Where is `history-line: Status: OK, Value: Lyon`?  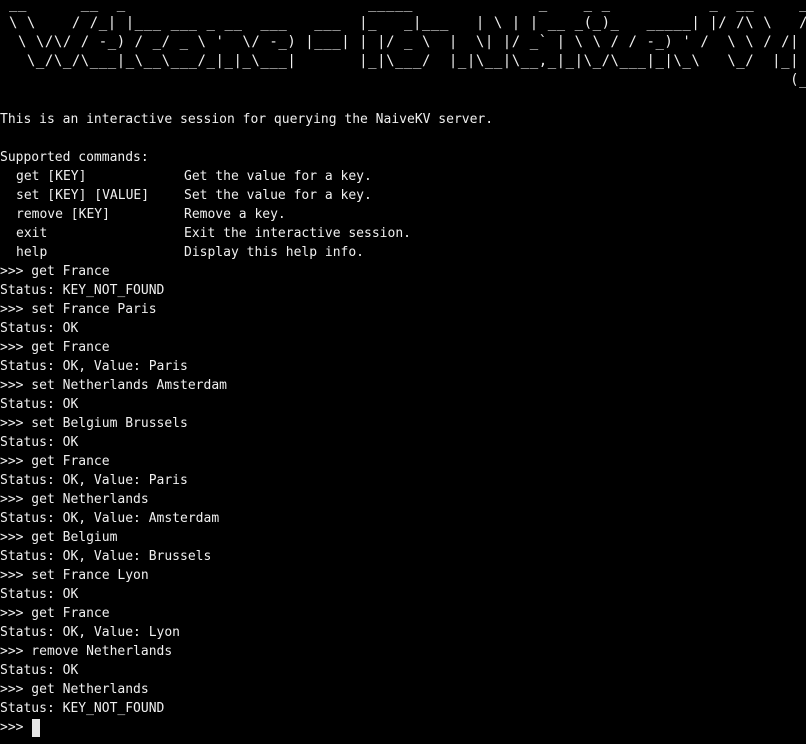
history-line: Status: OK, Value: Lyon is located at coordinates (90, 632).